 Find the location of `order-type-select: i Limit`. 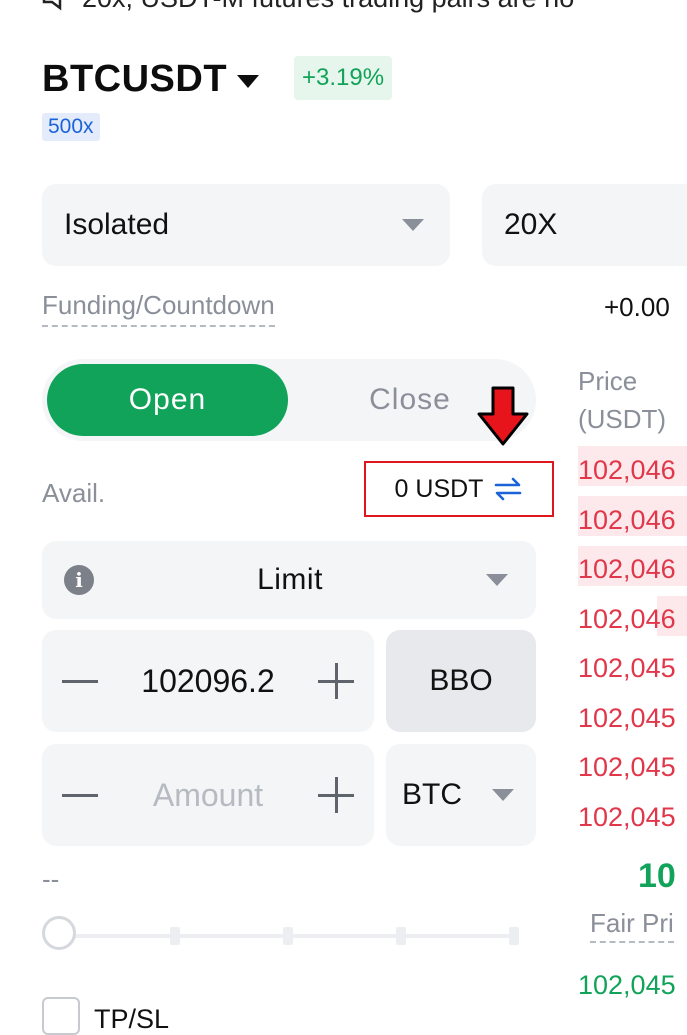

order-type-select: i Limit is located at coordinates (289, 580).